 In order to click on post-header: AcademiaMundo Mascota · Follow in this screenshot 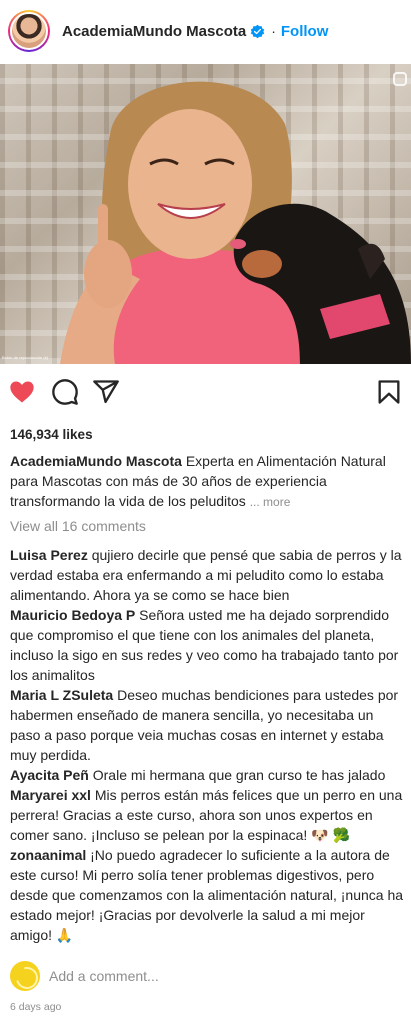, I will do `click(205, 31)`.